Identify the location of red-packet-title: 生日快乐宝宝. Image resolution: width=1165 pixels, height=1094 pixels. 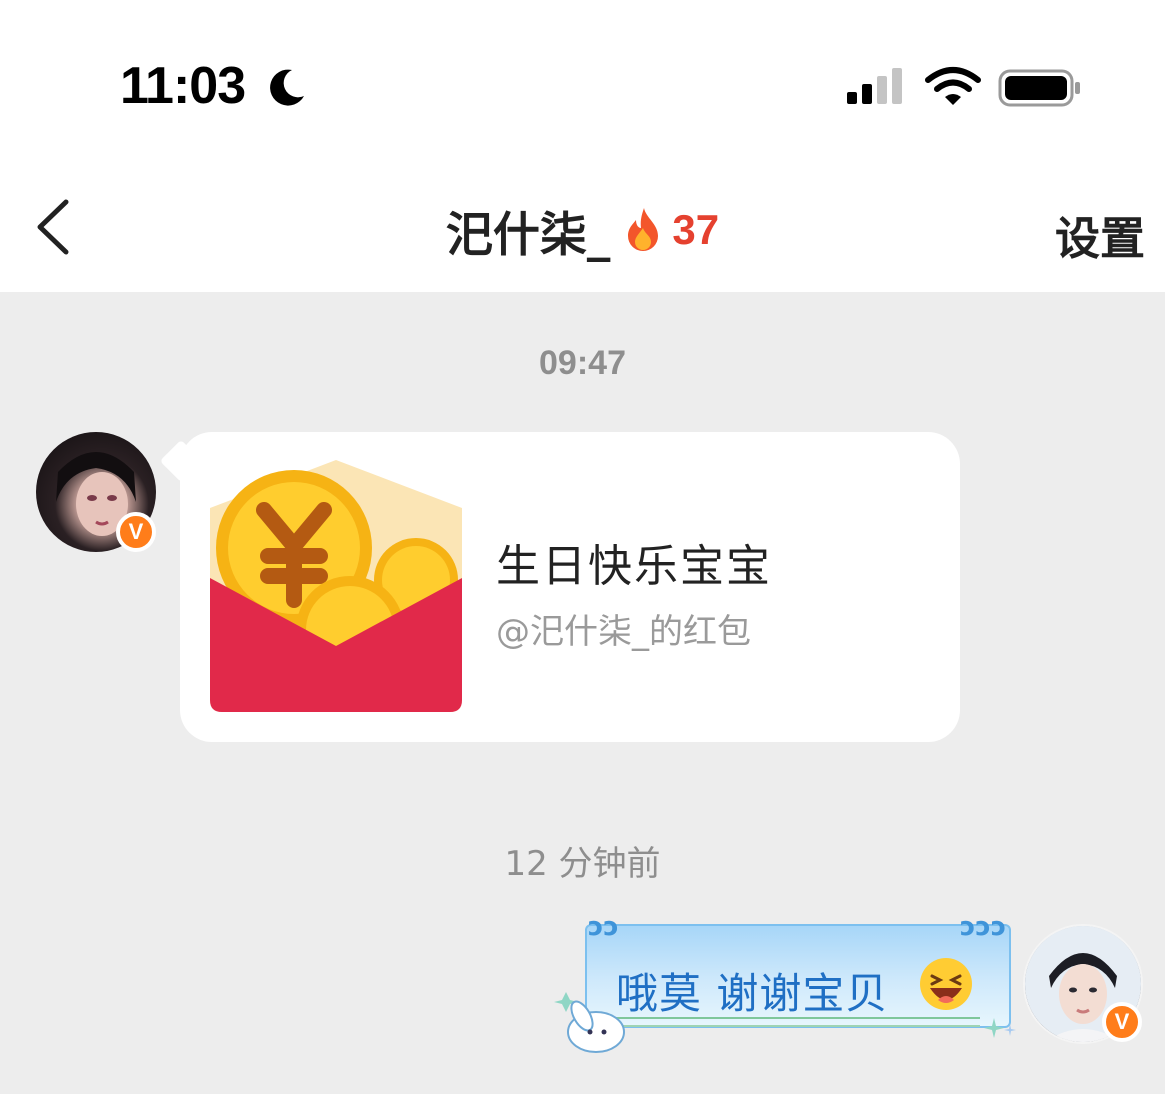
(634, 566).